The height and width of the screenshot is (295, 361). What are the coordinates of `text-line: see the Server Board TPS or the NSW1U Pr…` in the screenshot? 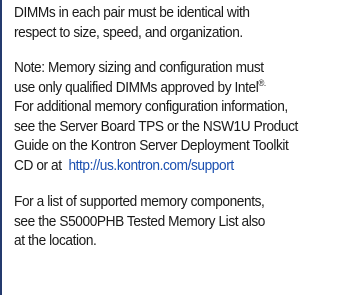 It's located at (156, 126).